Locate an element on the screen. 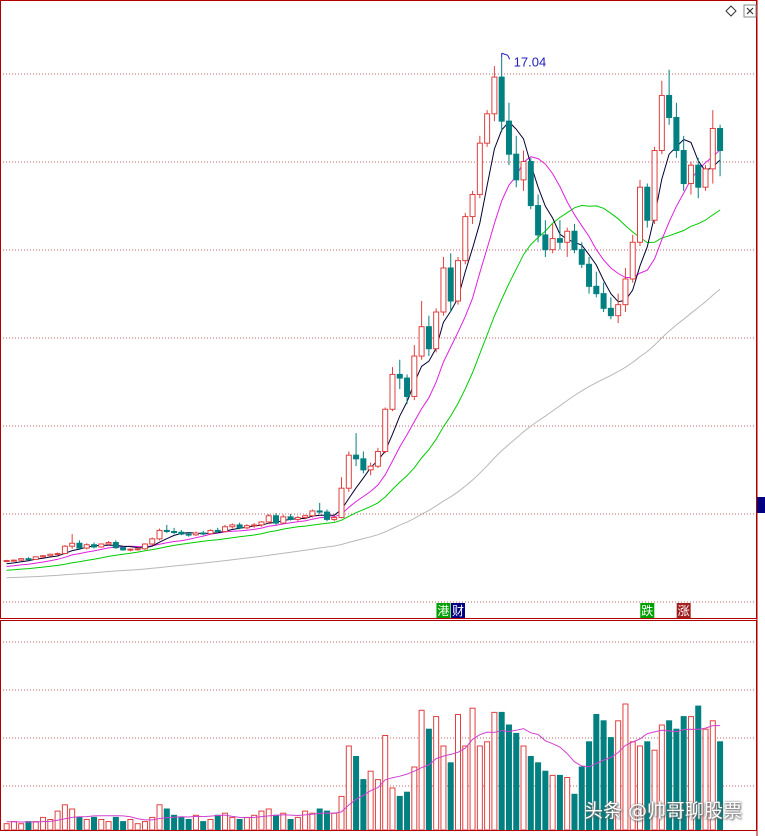  event-marker-label: 财 is located at coordinates (458, 611).